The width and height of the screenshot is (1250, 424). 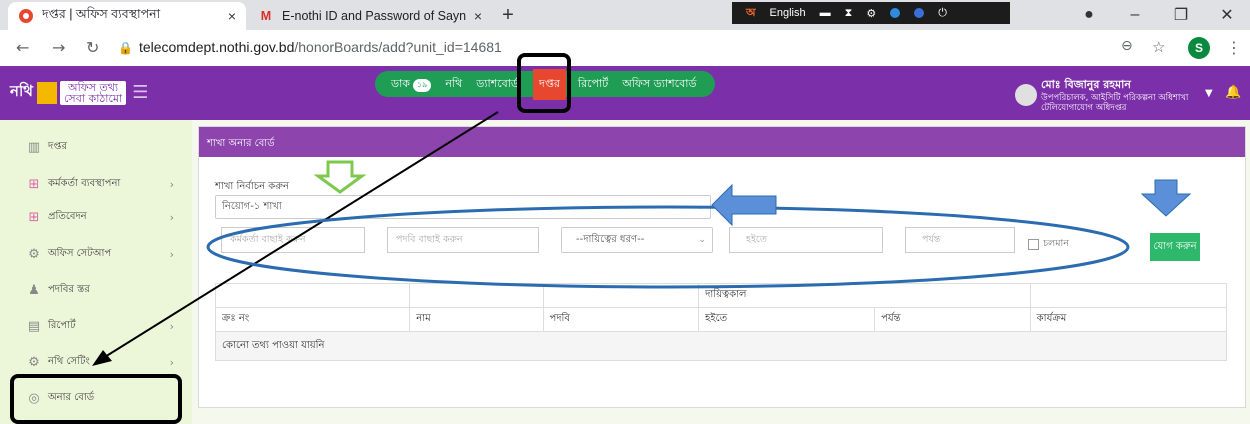 I want to click on officer-input: কর্মকর্তা বাছাই করুন, so click(x=293, y=240).